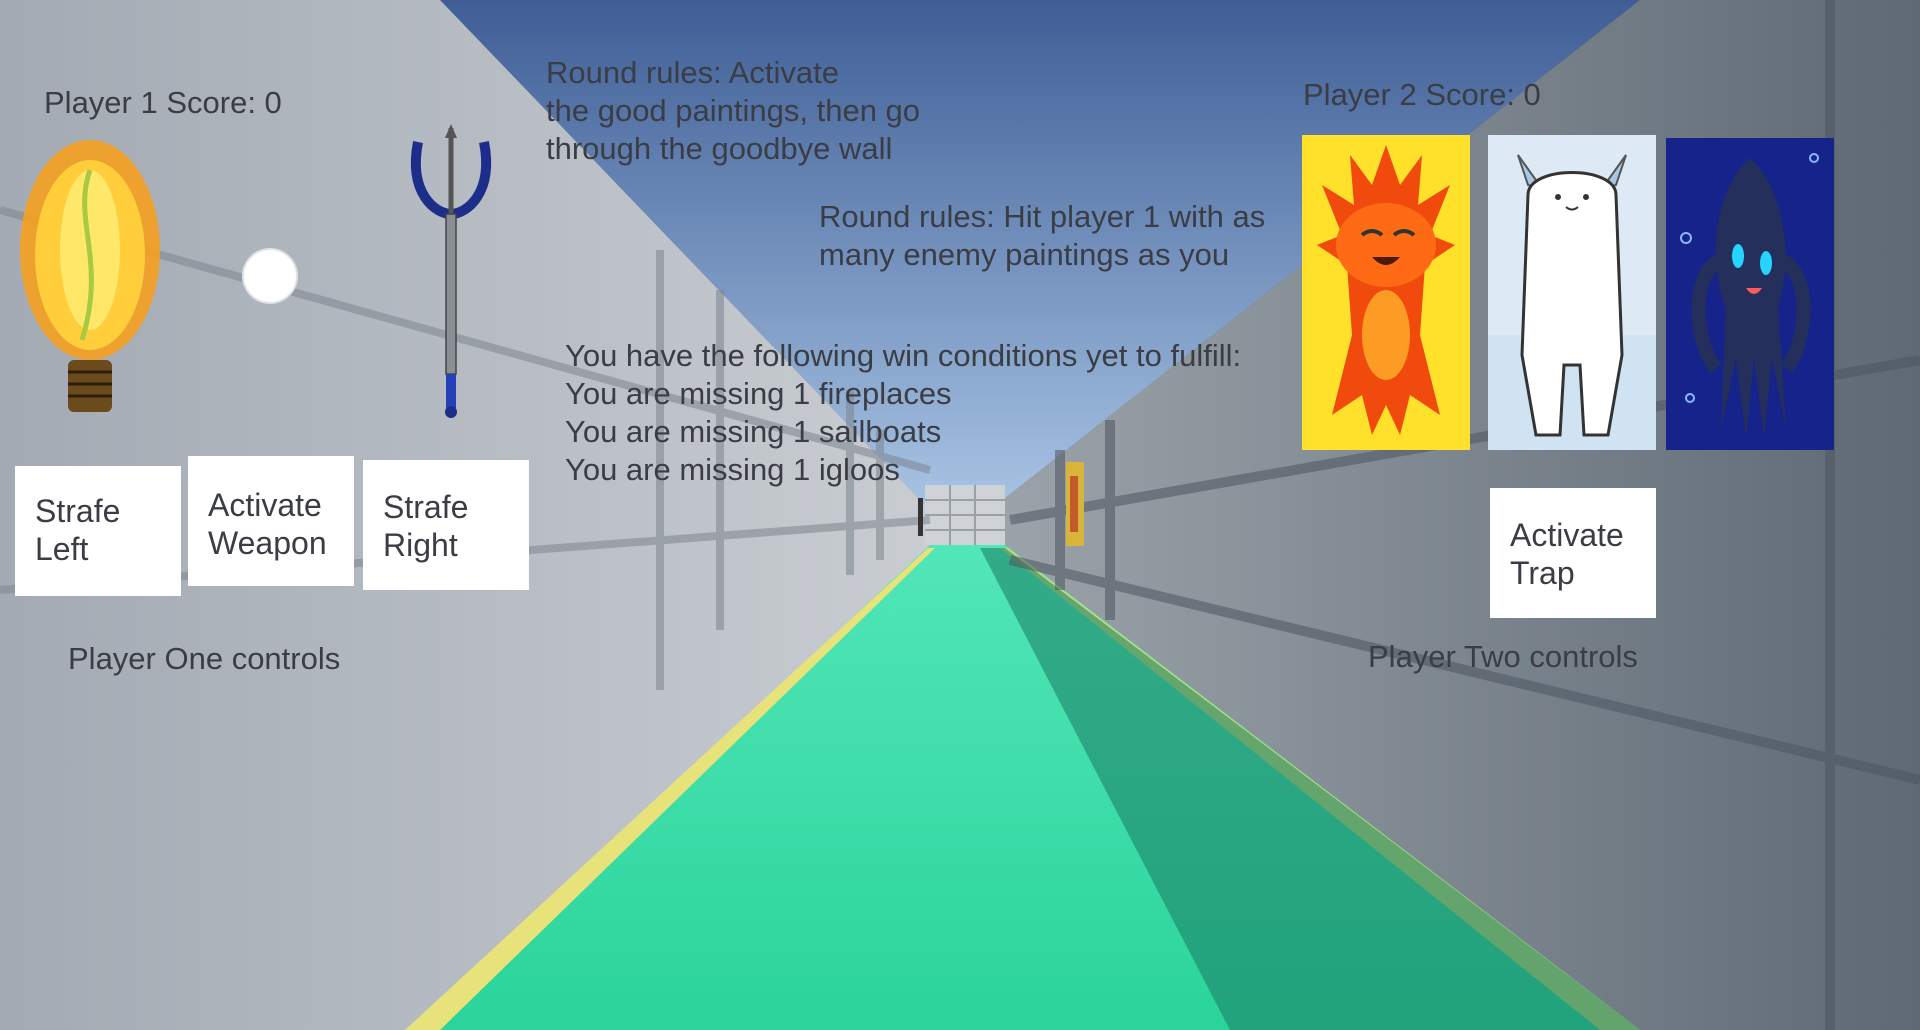 The height and width of the screenshot is (1030, 1920). I want to click on player2-score: Player 2 Score: 0, so click(1422, 94).